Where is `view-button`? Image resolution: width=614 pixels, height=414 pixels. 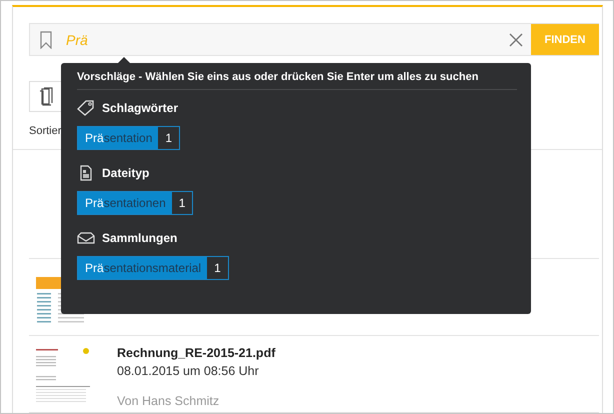 view-button is located at coordinates (46, 96).